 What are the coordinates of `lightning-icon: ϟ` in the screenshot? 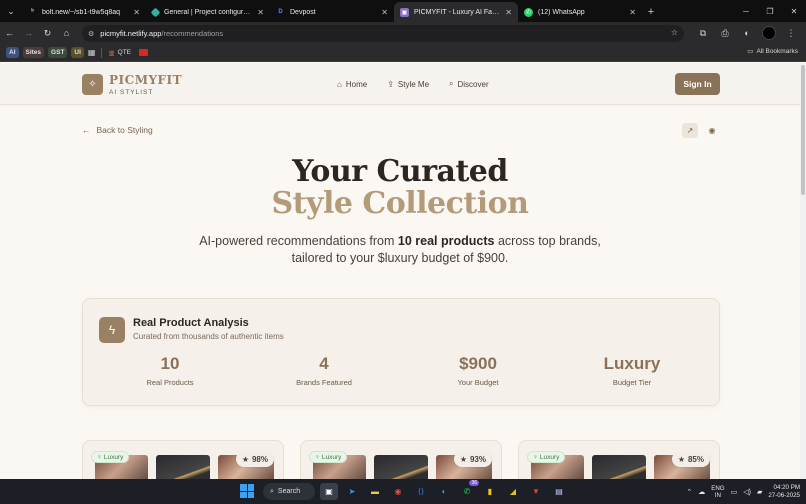 It's located at (112, 330).